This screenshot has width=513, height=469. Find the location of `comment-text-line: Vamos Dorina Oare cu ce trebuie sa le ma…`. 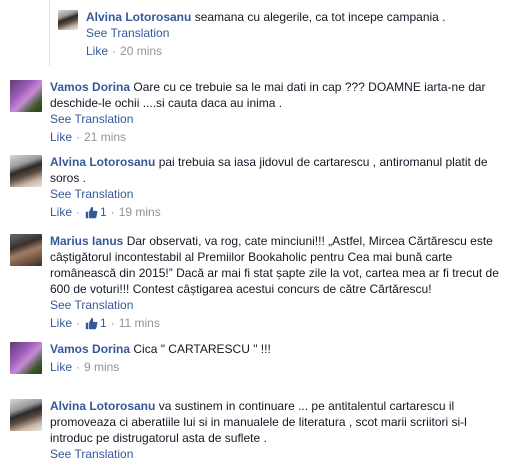

comment-text-line: Vamos Dorina Oare cu ce trebuie sa le ma… is located at coordinates (278, 95).